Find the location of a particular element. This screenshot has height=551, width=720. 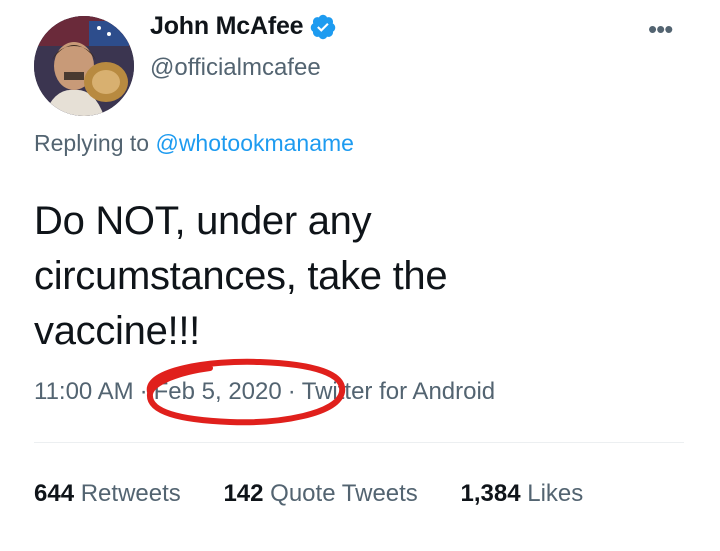

retweets-count: 644 is located at coordinates (54, 493).